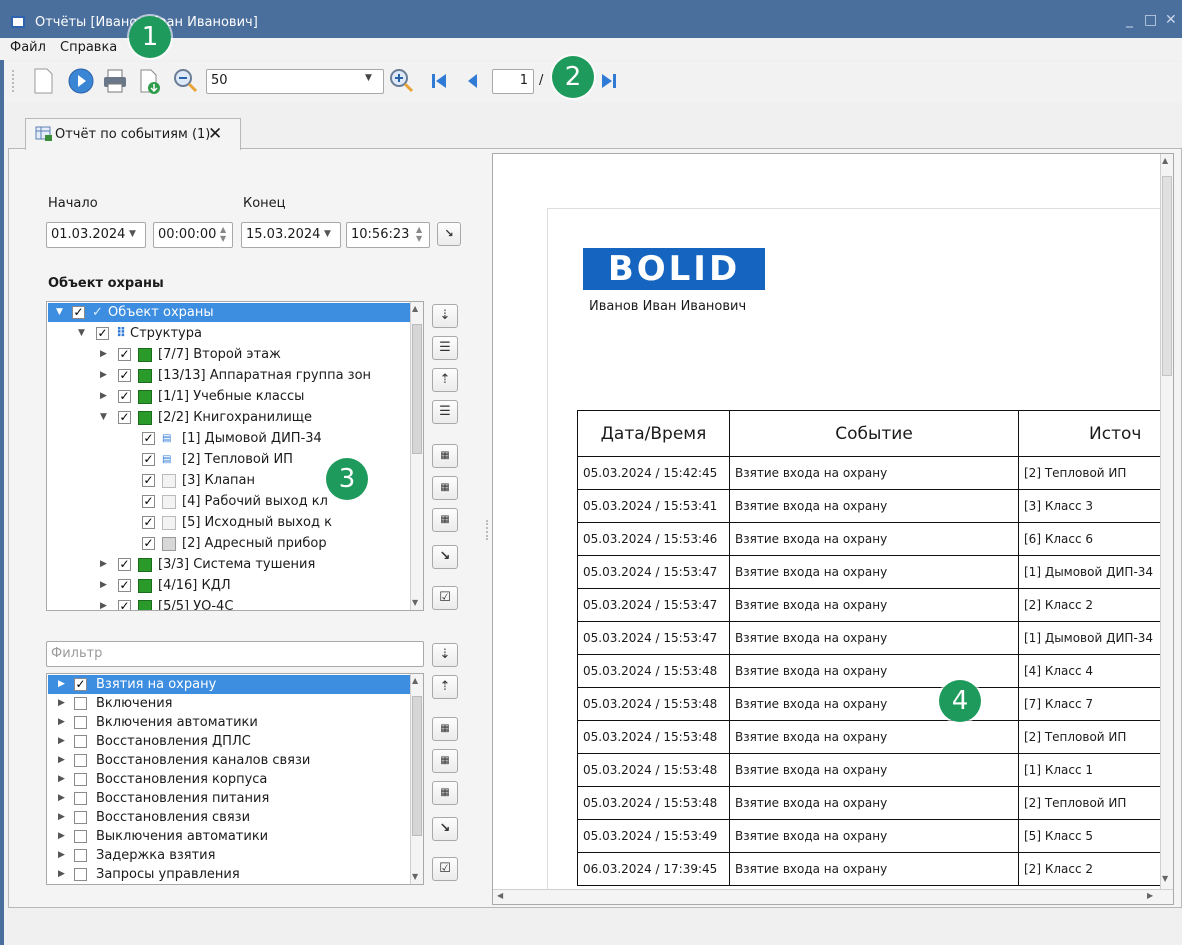 Image resolution: width=1182 pixels, height=945 pixels. Describe the element at coordinates (445, 348) in the screenshot. I see `expand-icon: ☰` at that location.